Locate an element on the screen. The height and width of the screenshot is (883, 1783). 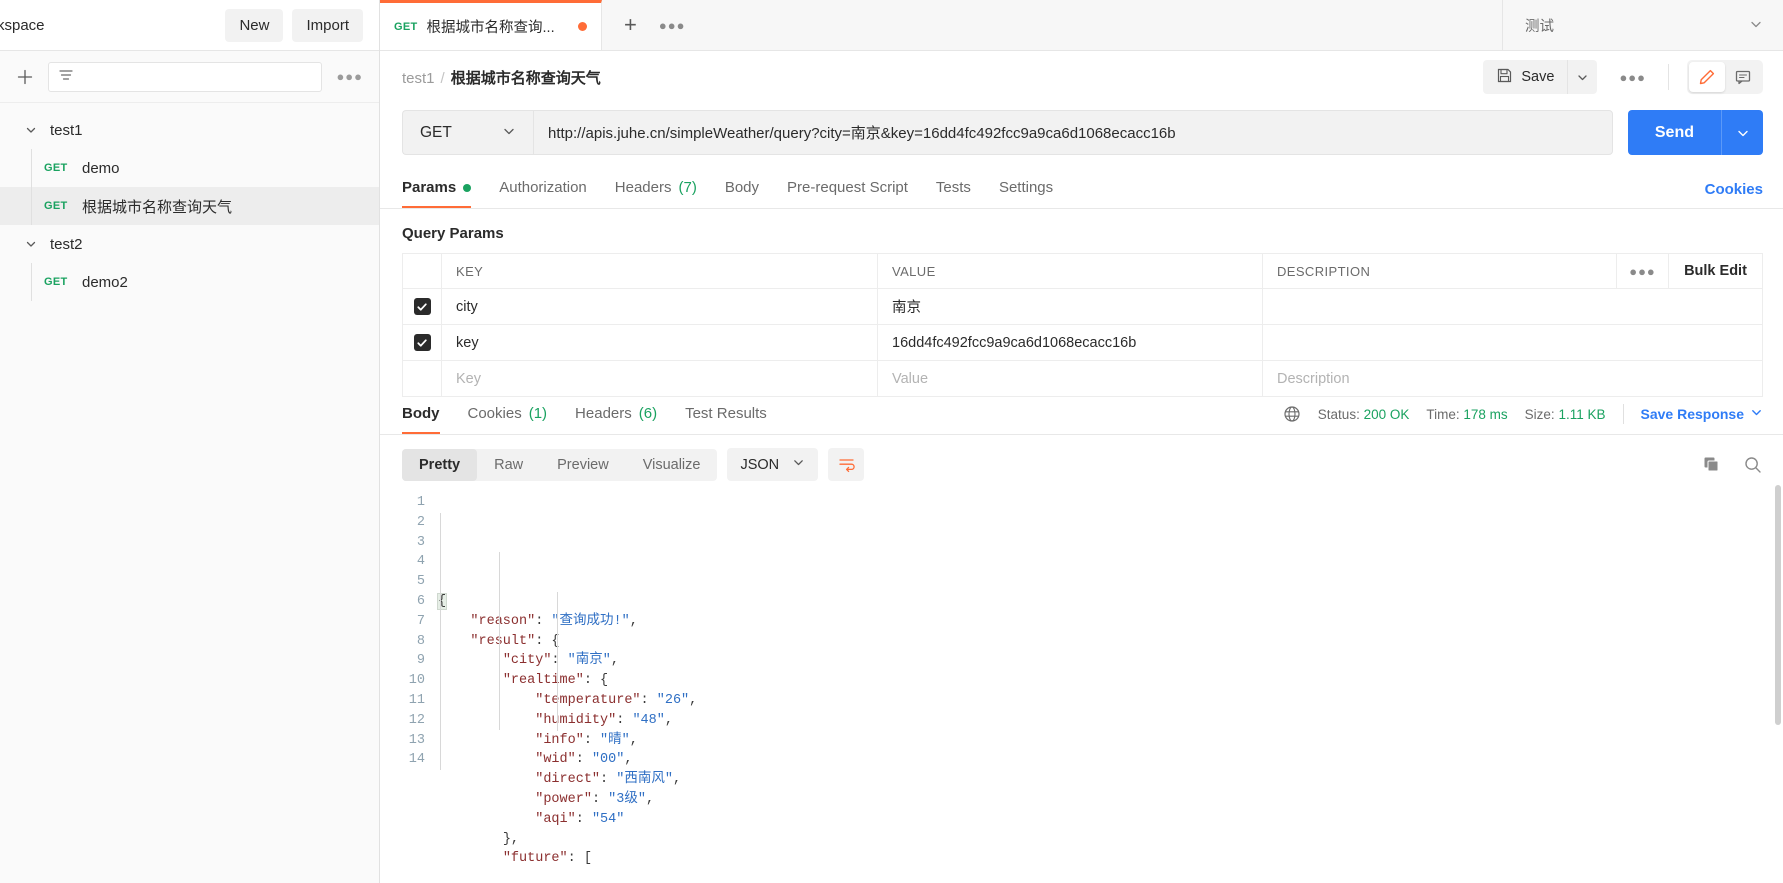
tab-authorization: Authorization is located at coordinates (543, 193).